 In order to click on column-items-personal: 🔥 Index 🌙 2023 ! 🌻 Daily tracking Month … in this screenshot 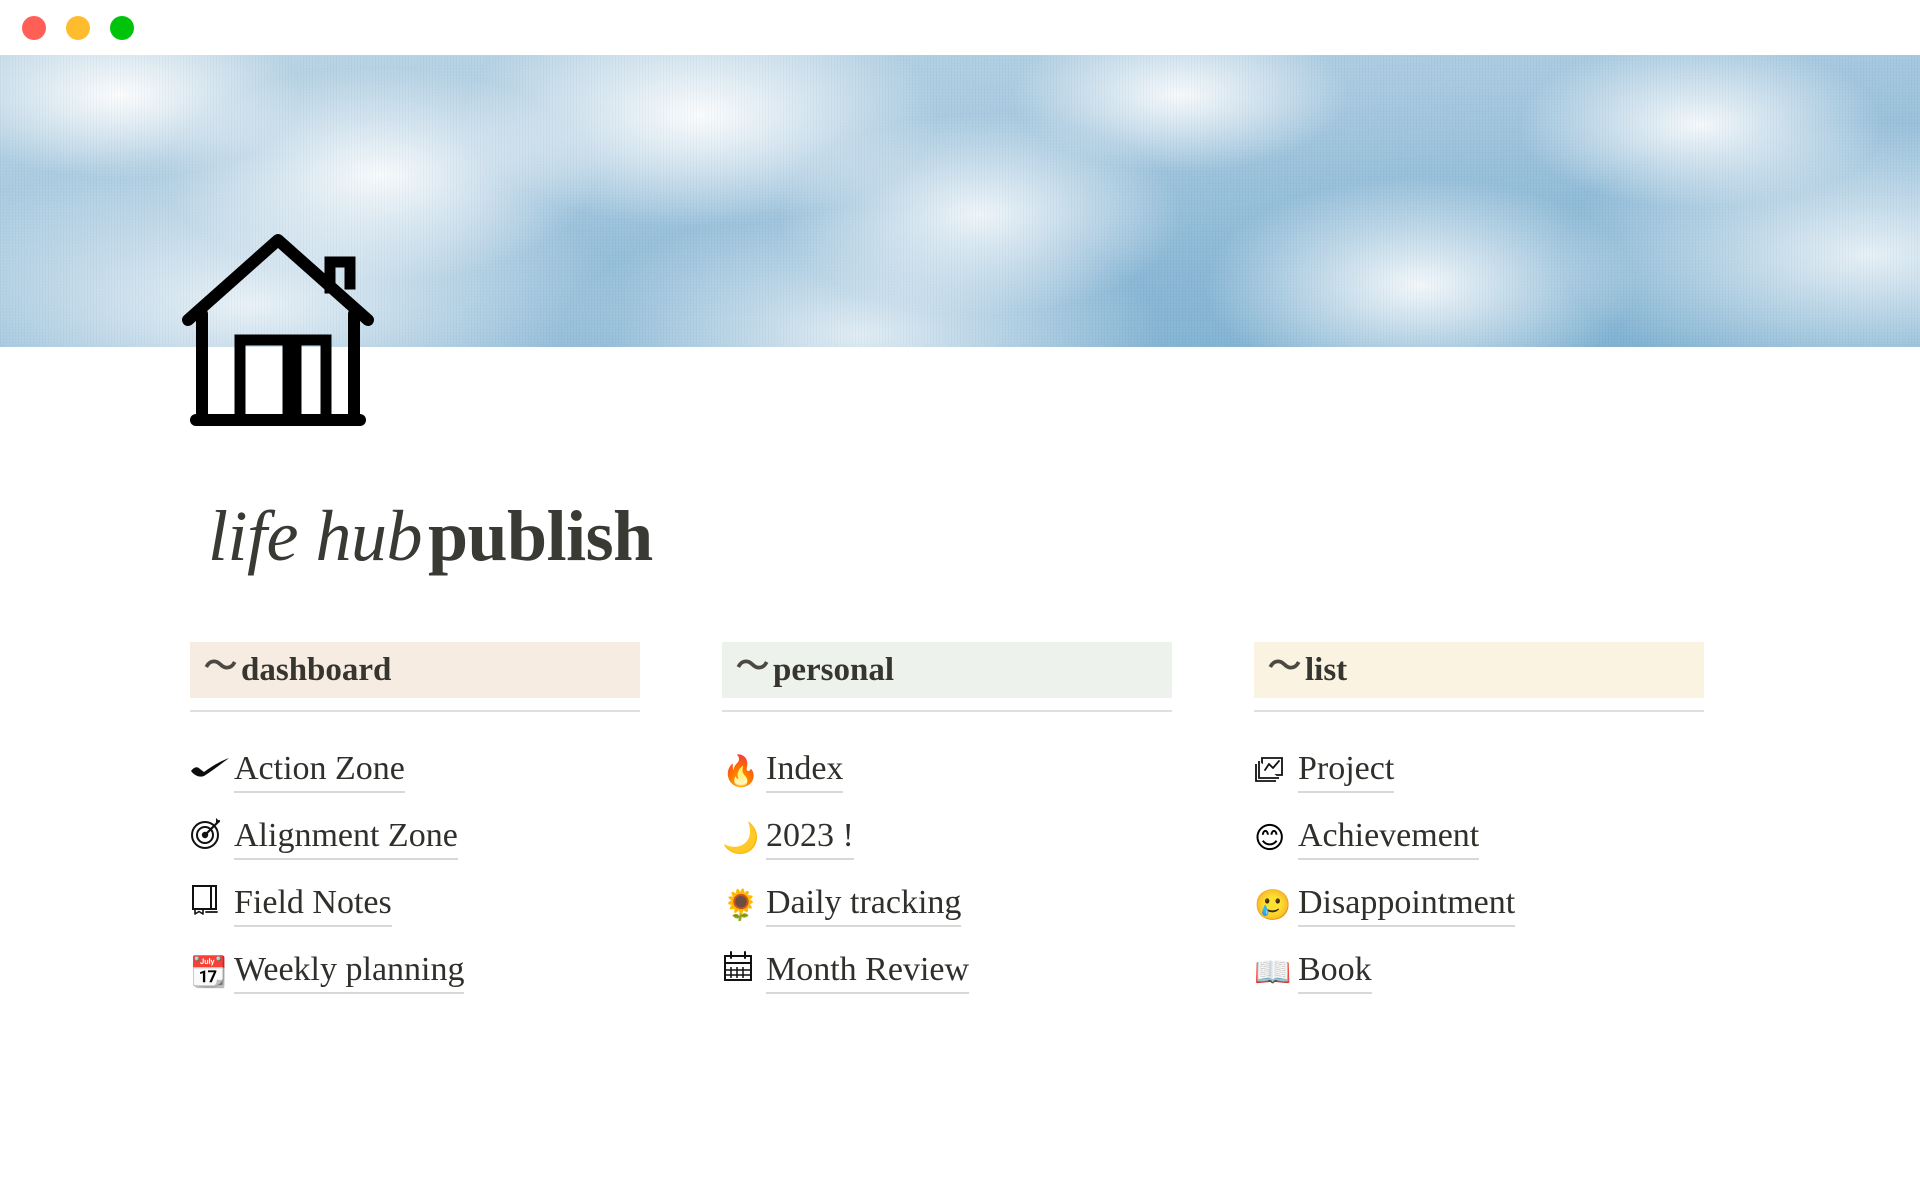, I will do `click(947, 860)`.